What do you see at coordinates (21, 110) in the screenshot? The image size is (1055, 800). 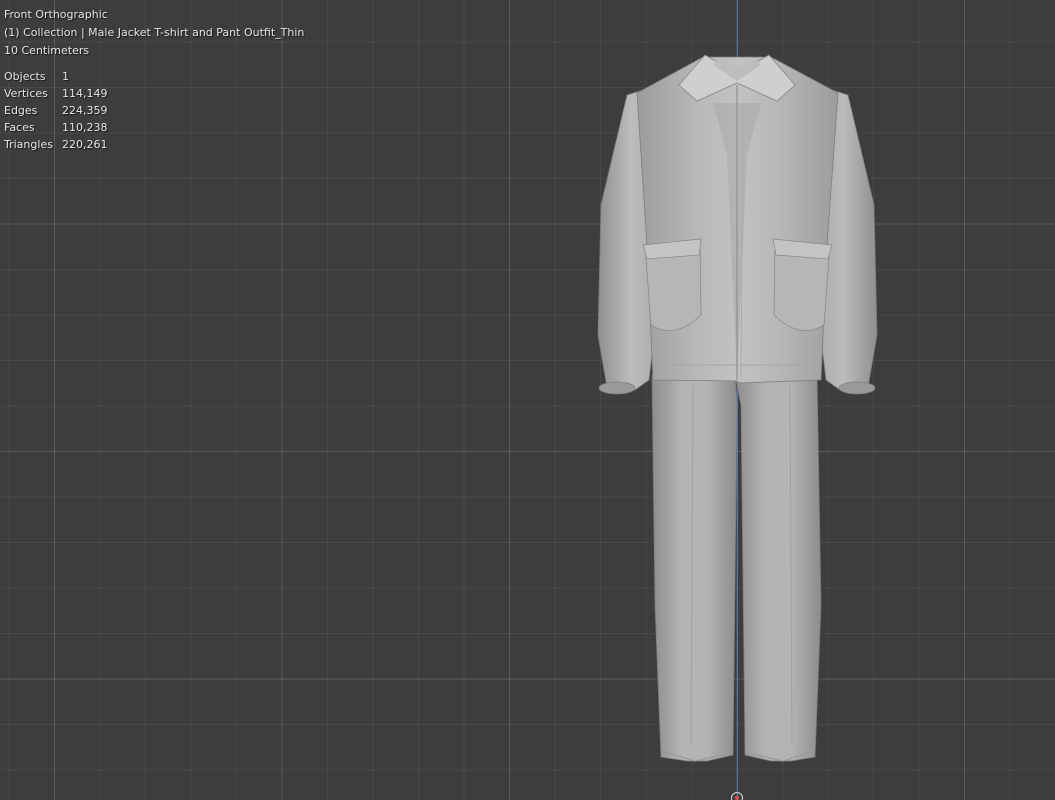 I see `stat-label: Edges` at bounding box center [21, 110].